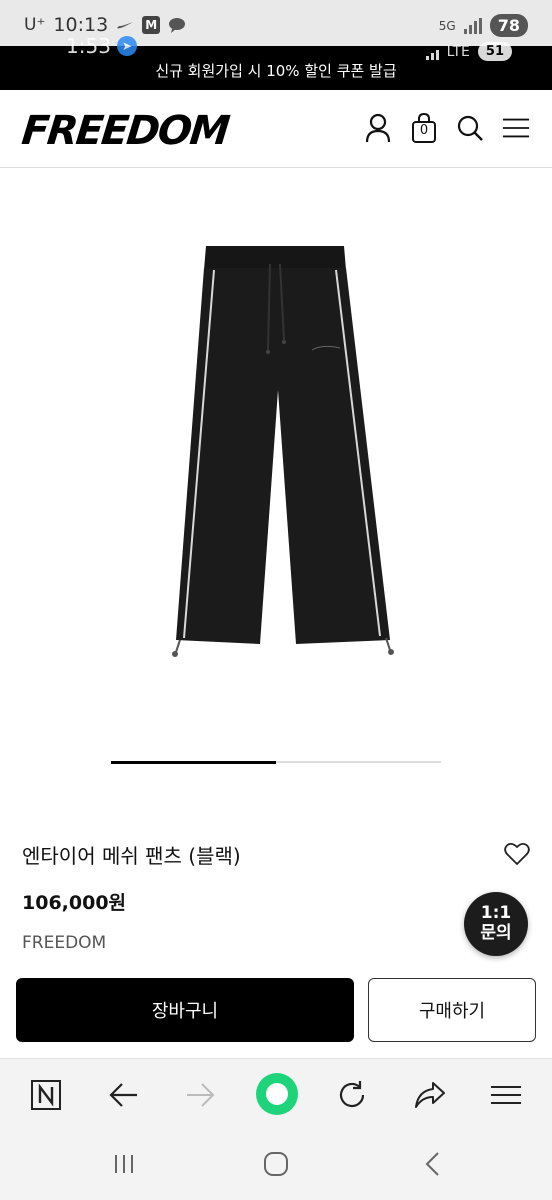 Image resolution: width=552 pixels, height=1200 pixels. What do you see at coordinates (430, 1095) in the screenshot?
I see `share-icon` at bounding box center [430, 1095].